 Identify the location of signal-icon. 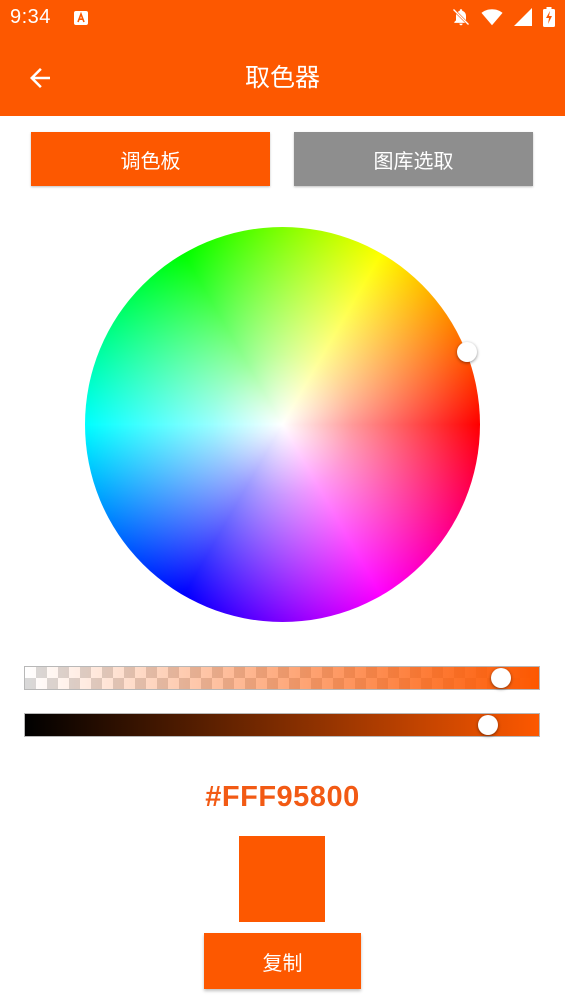
(523, 17).